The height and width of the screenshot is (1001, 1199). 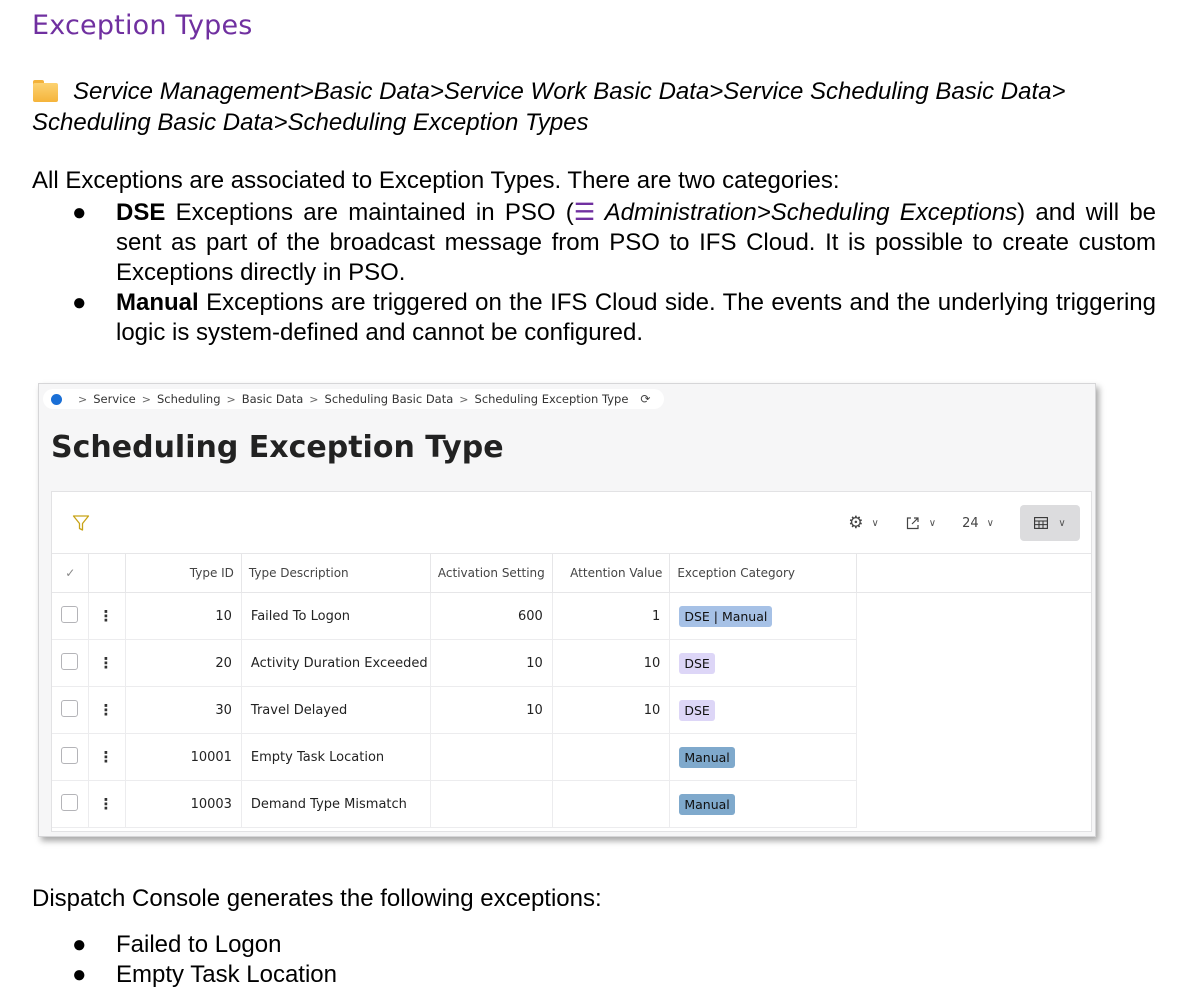 I want to click on home-icon, so click(x=56, y=399).